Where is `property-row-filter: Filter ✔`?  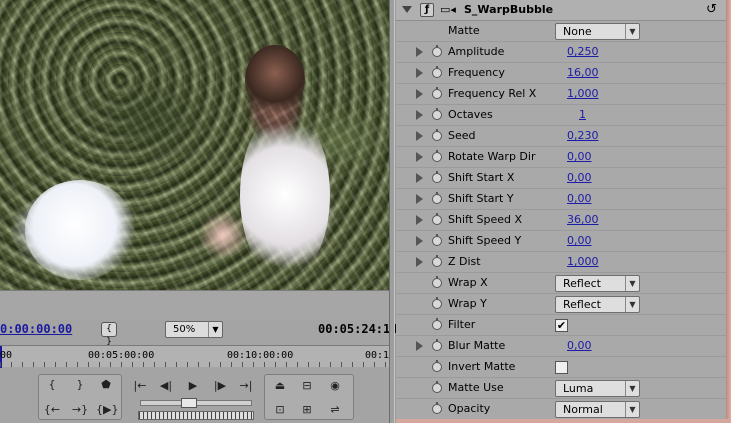 property-row-filter: Filter ✔ is located at coordinates (561, 325).